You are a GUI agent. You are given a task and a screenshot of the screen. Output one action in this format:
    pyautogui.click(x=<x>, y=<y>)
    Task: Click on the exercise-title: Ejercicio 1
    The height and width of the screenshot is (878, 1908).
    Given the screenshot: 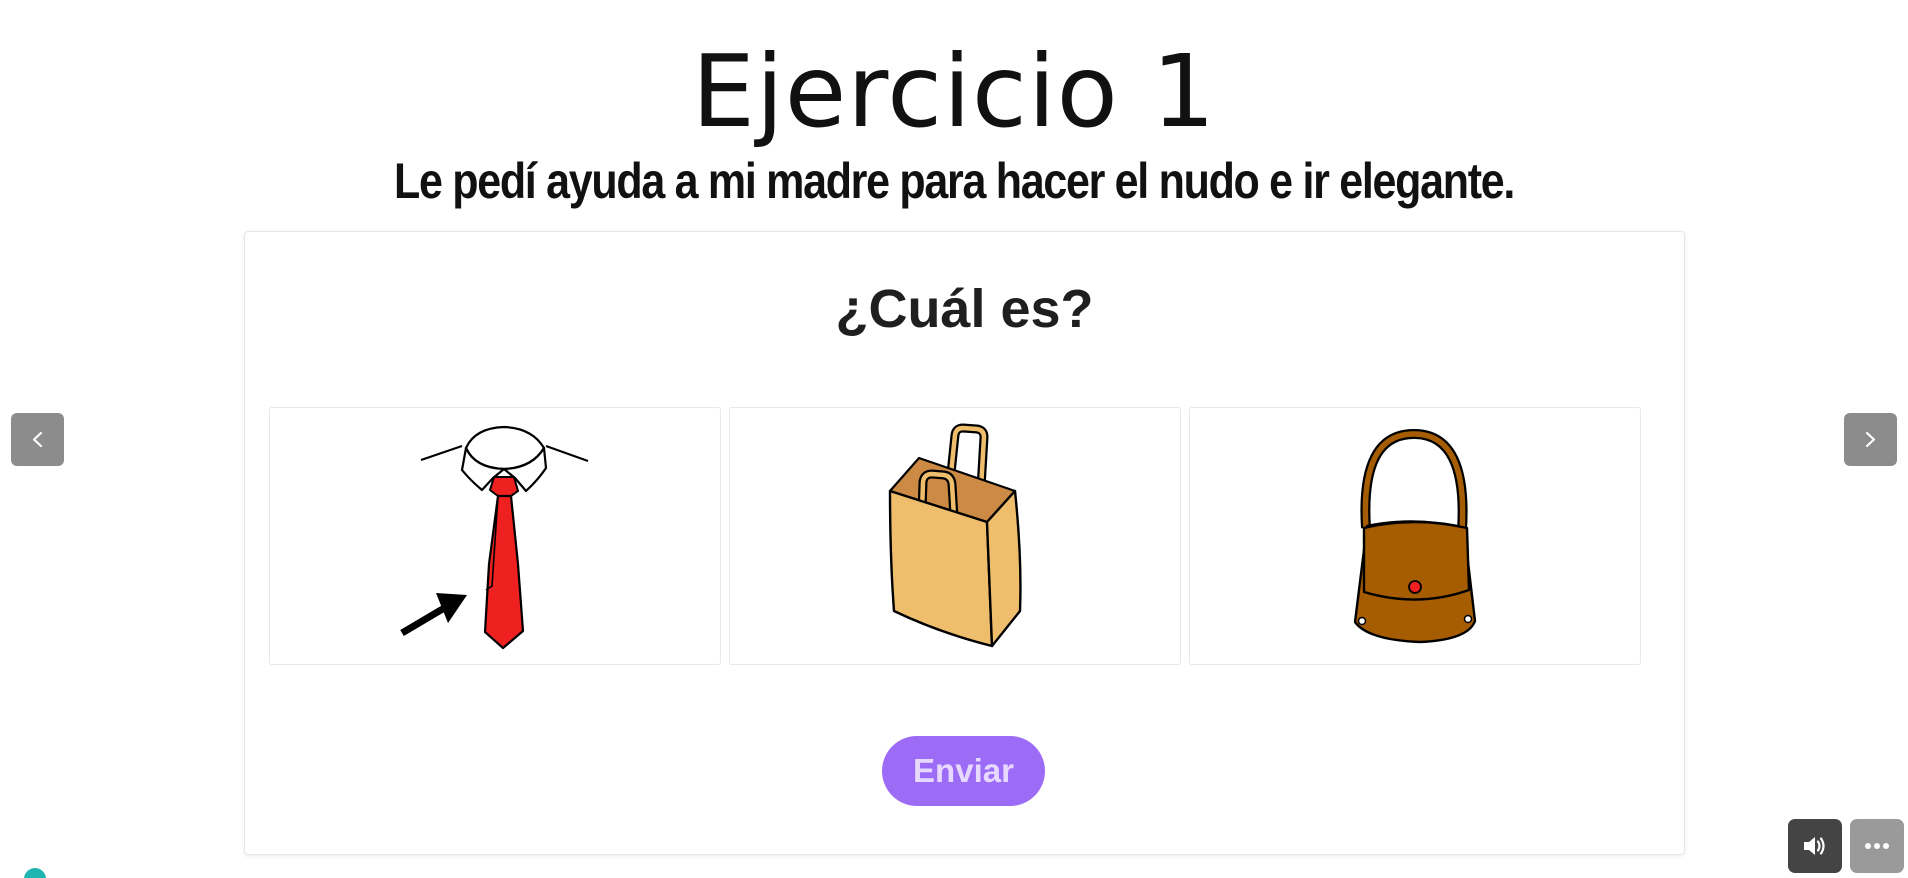 What is the action you would take?
    pyautogui.click(x=954, y=91)
    